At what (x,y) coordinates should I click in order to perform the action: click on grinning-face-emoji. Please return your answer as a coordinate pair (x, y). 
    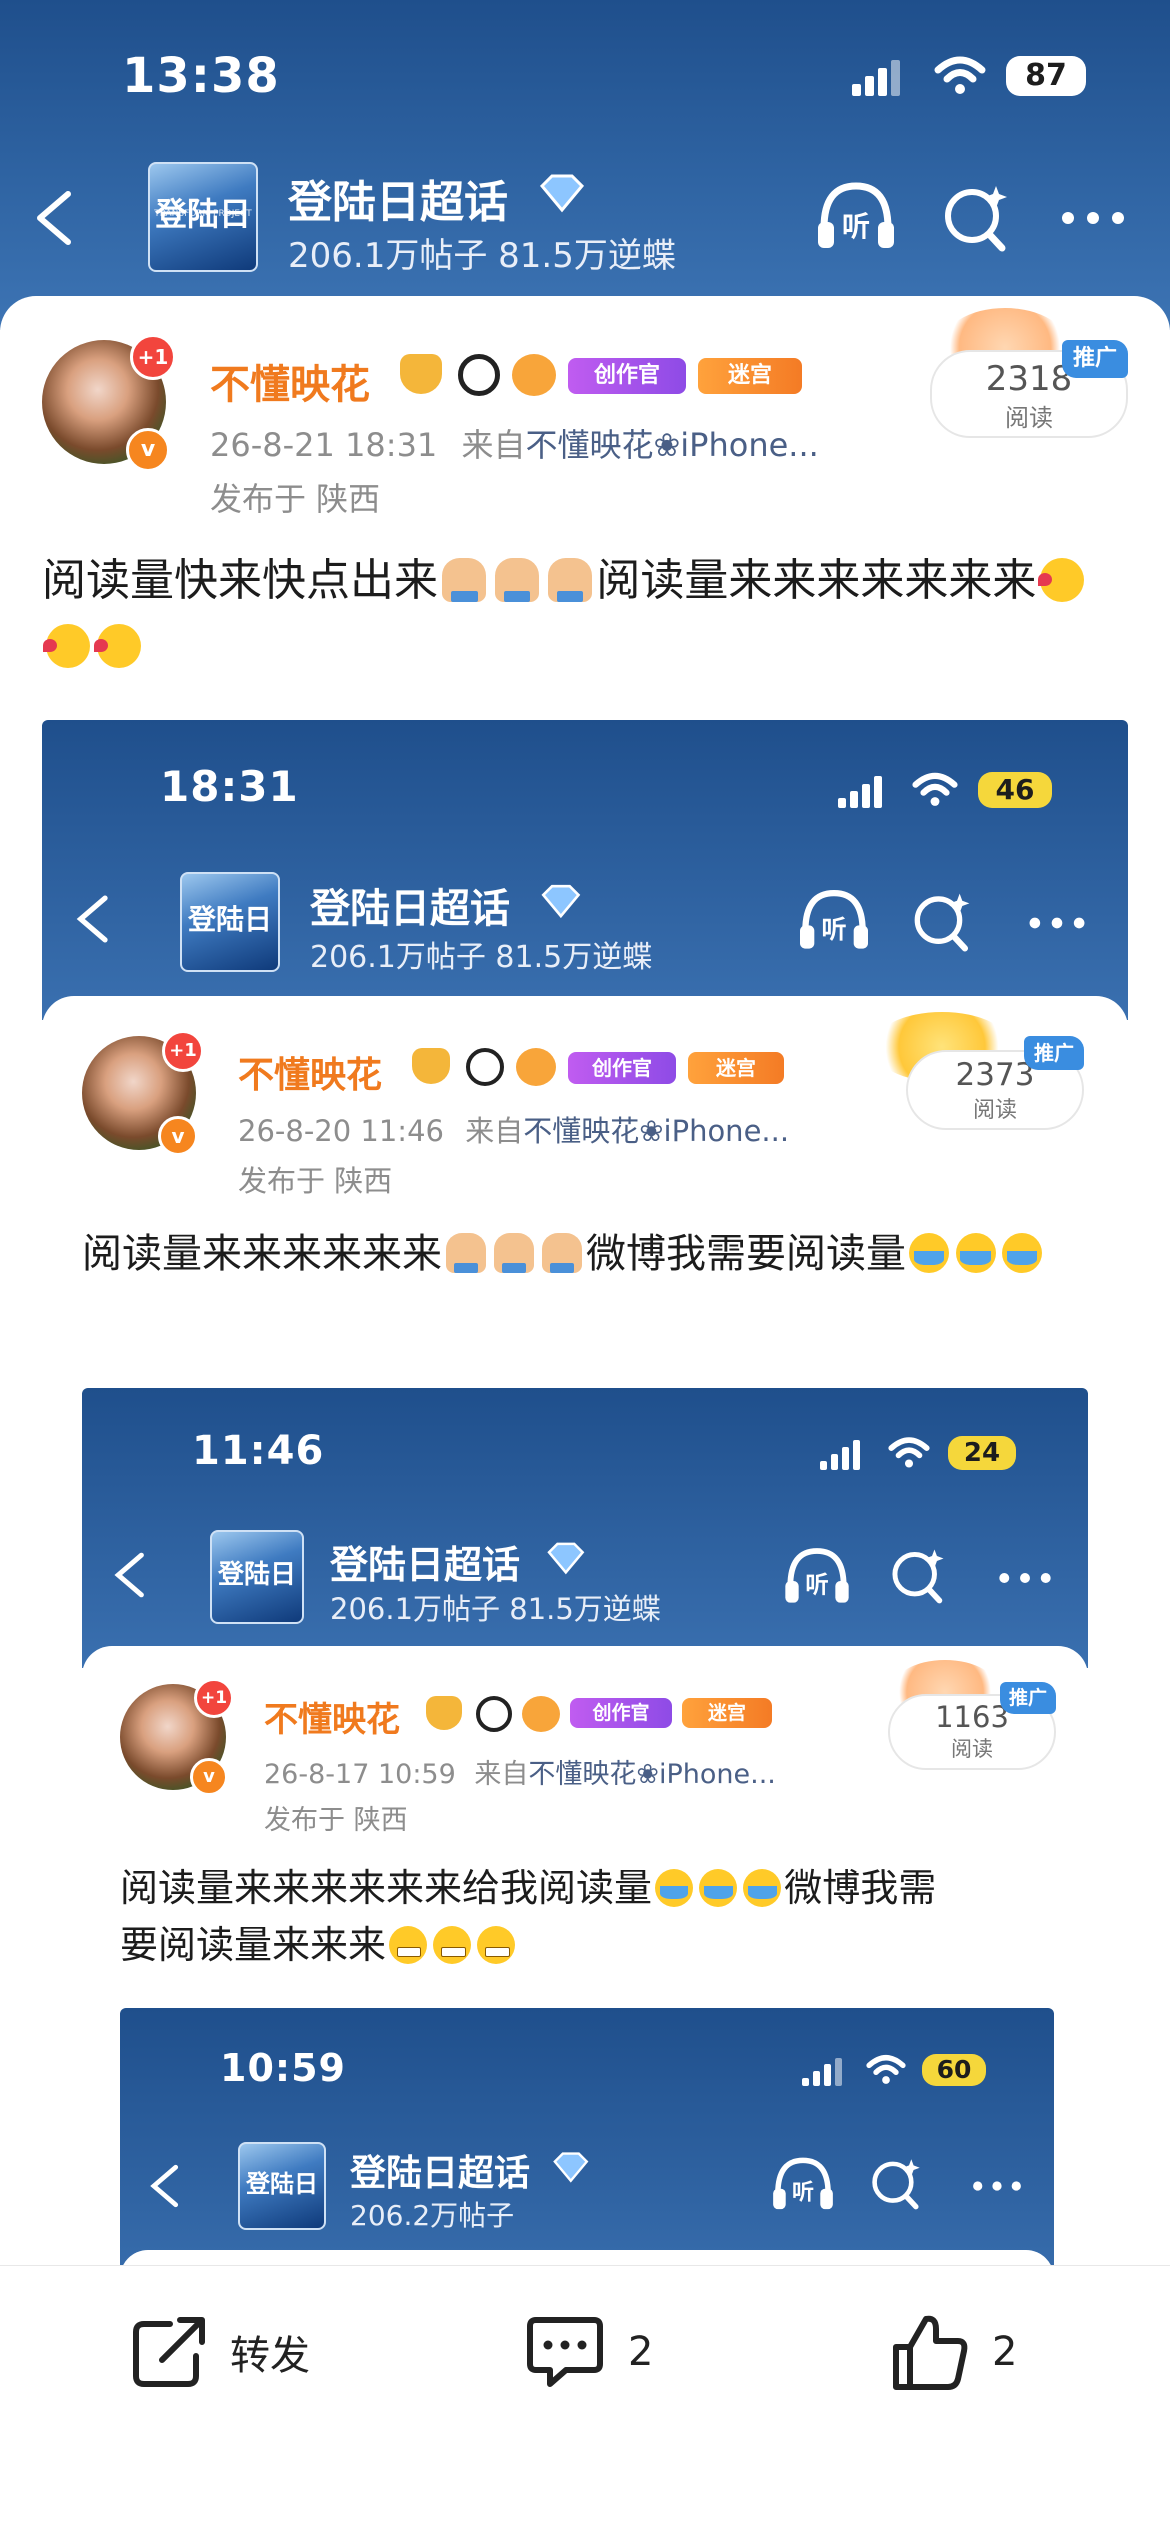
    Looking at the image, I should click on (496, 1944).